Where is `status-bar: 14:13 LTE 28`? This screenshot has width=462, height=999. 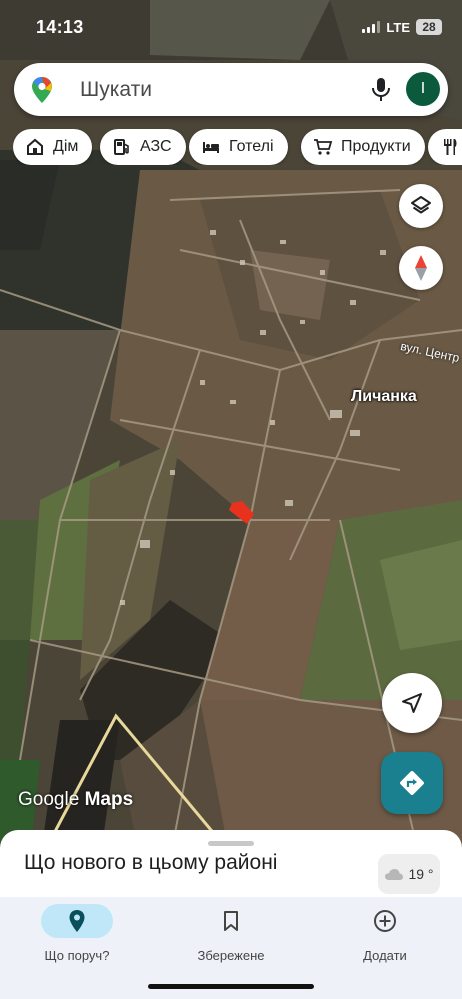
status-bar: 14:13 LTE 28 is located at coordinates (231, 27).